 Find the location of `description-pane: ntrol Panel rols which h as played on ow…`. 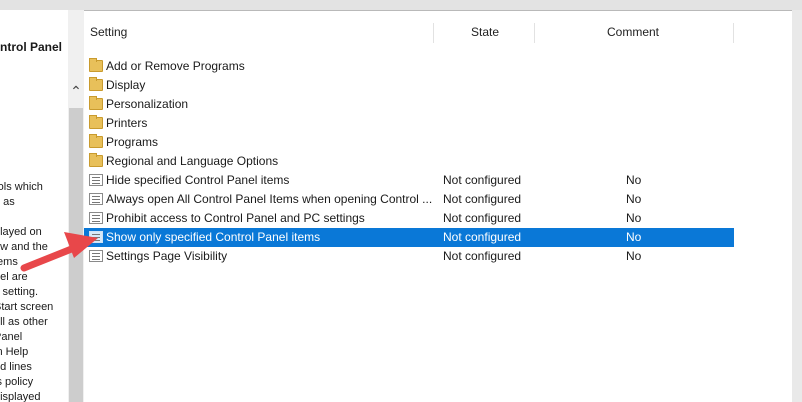

description-pane: ntrol Panel rols which h as played on ow… is located at coordinates (34, 206).